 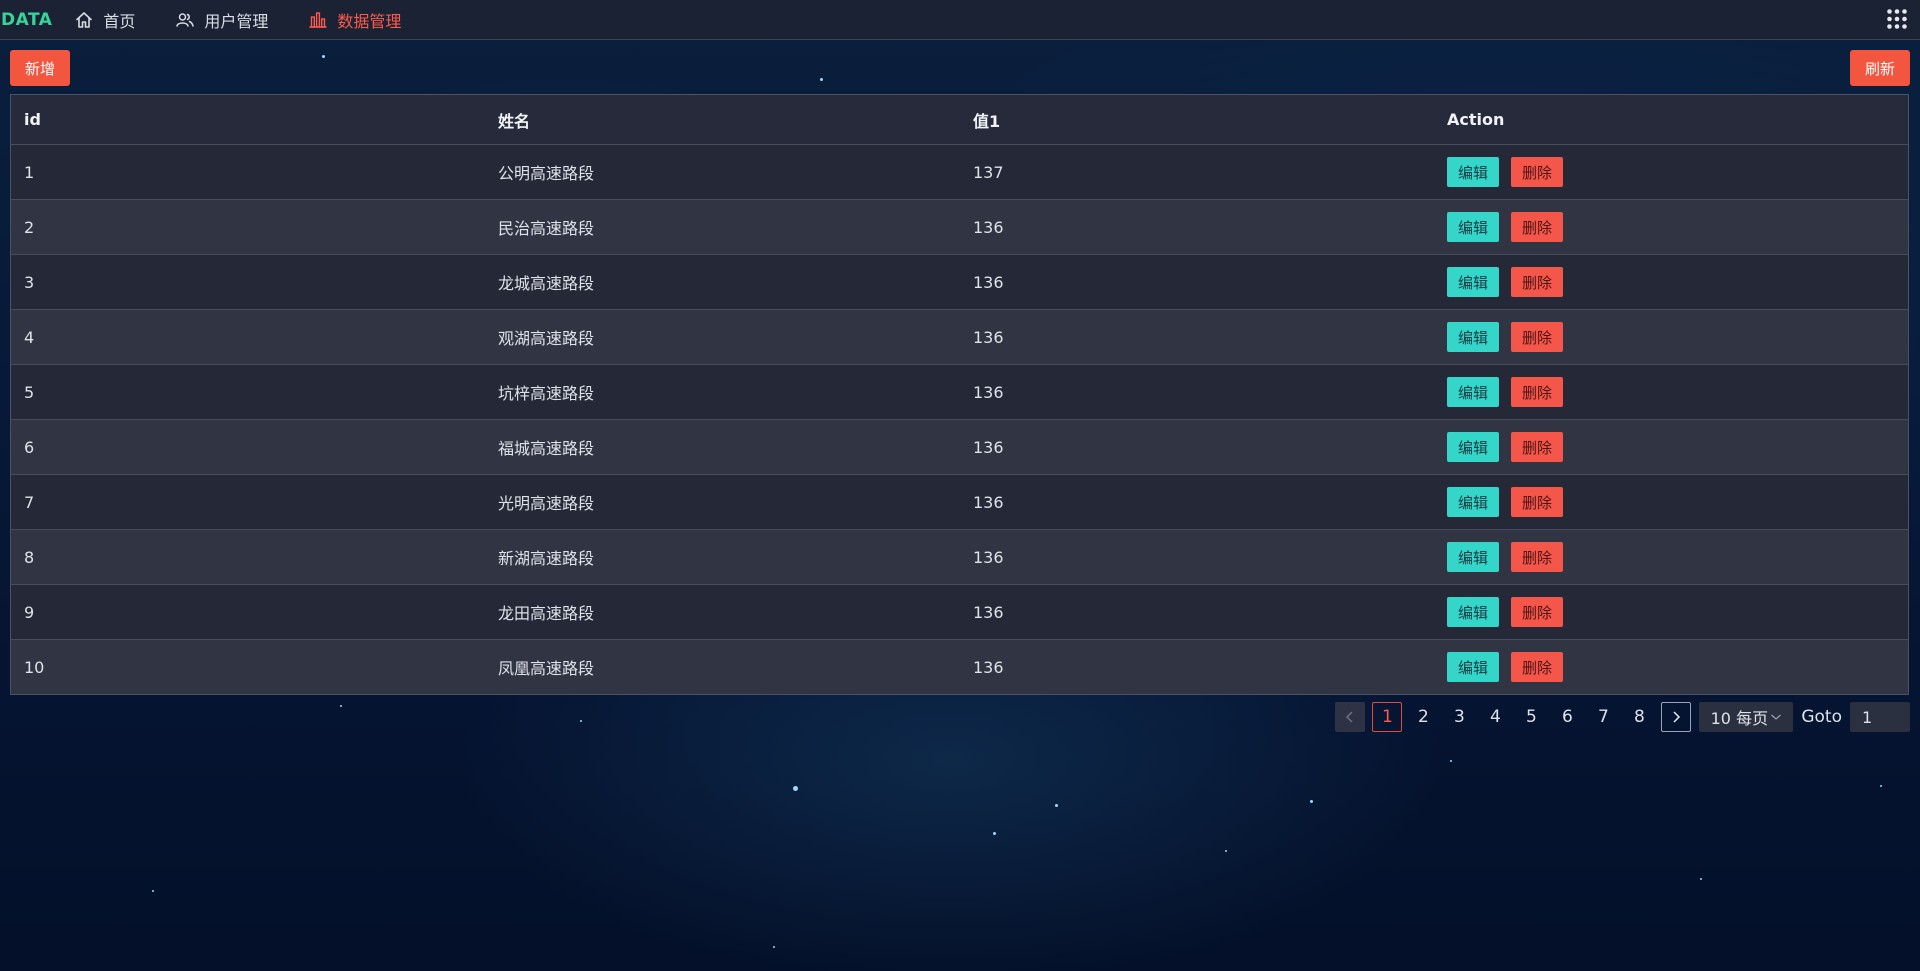 What do you see at coordinates (29, 172) in the screenshot?
I see `cell-id: 1` at bounding box center [29, 172].